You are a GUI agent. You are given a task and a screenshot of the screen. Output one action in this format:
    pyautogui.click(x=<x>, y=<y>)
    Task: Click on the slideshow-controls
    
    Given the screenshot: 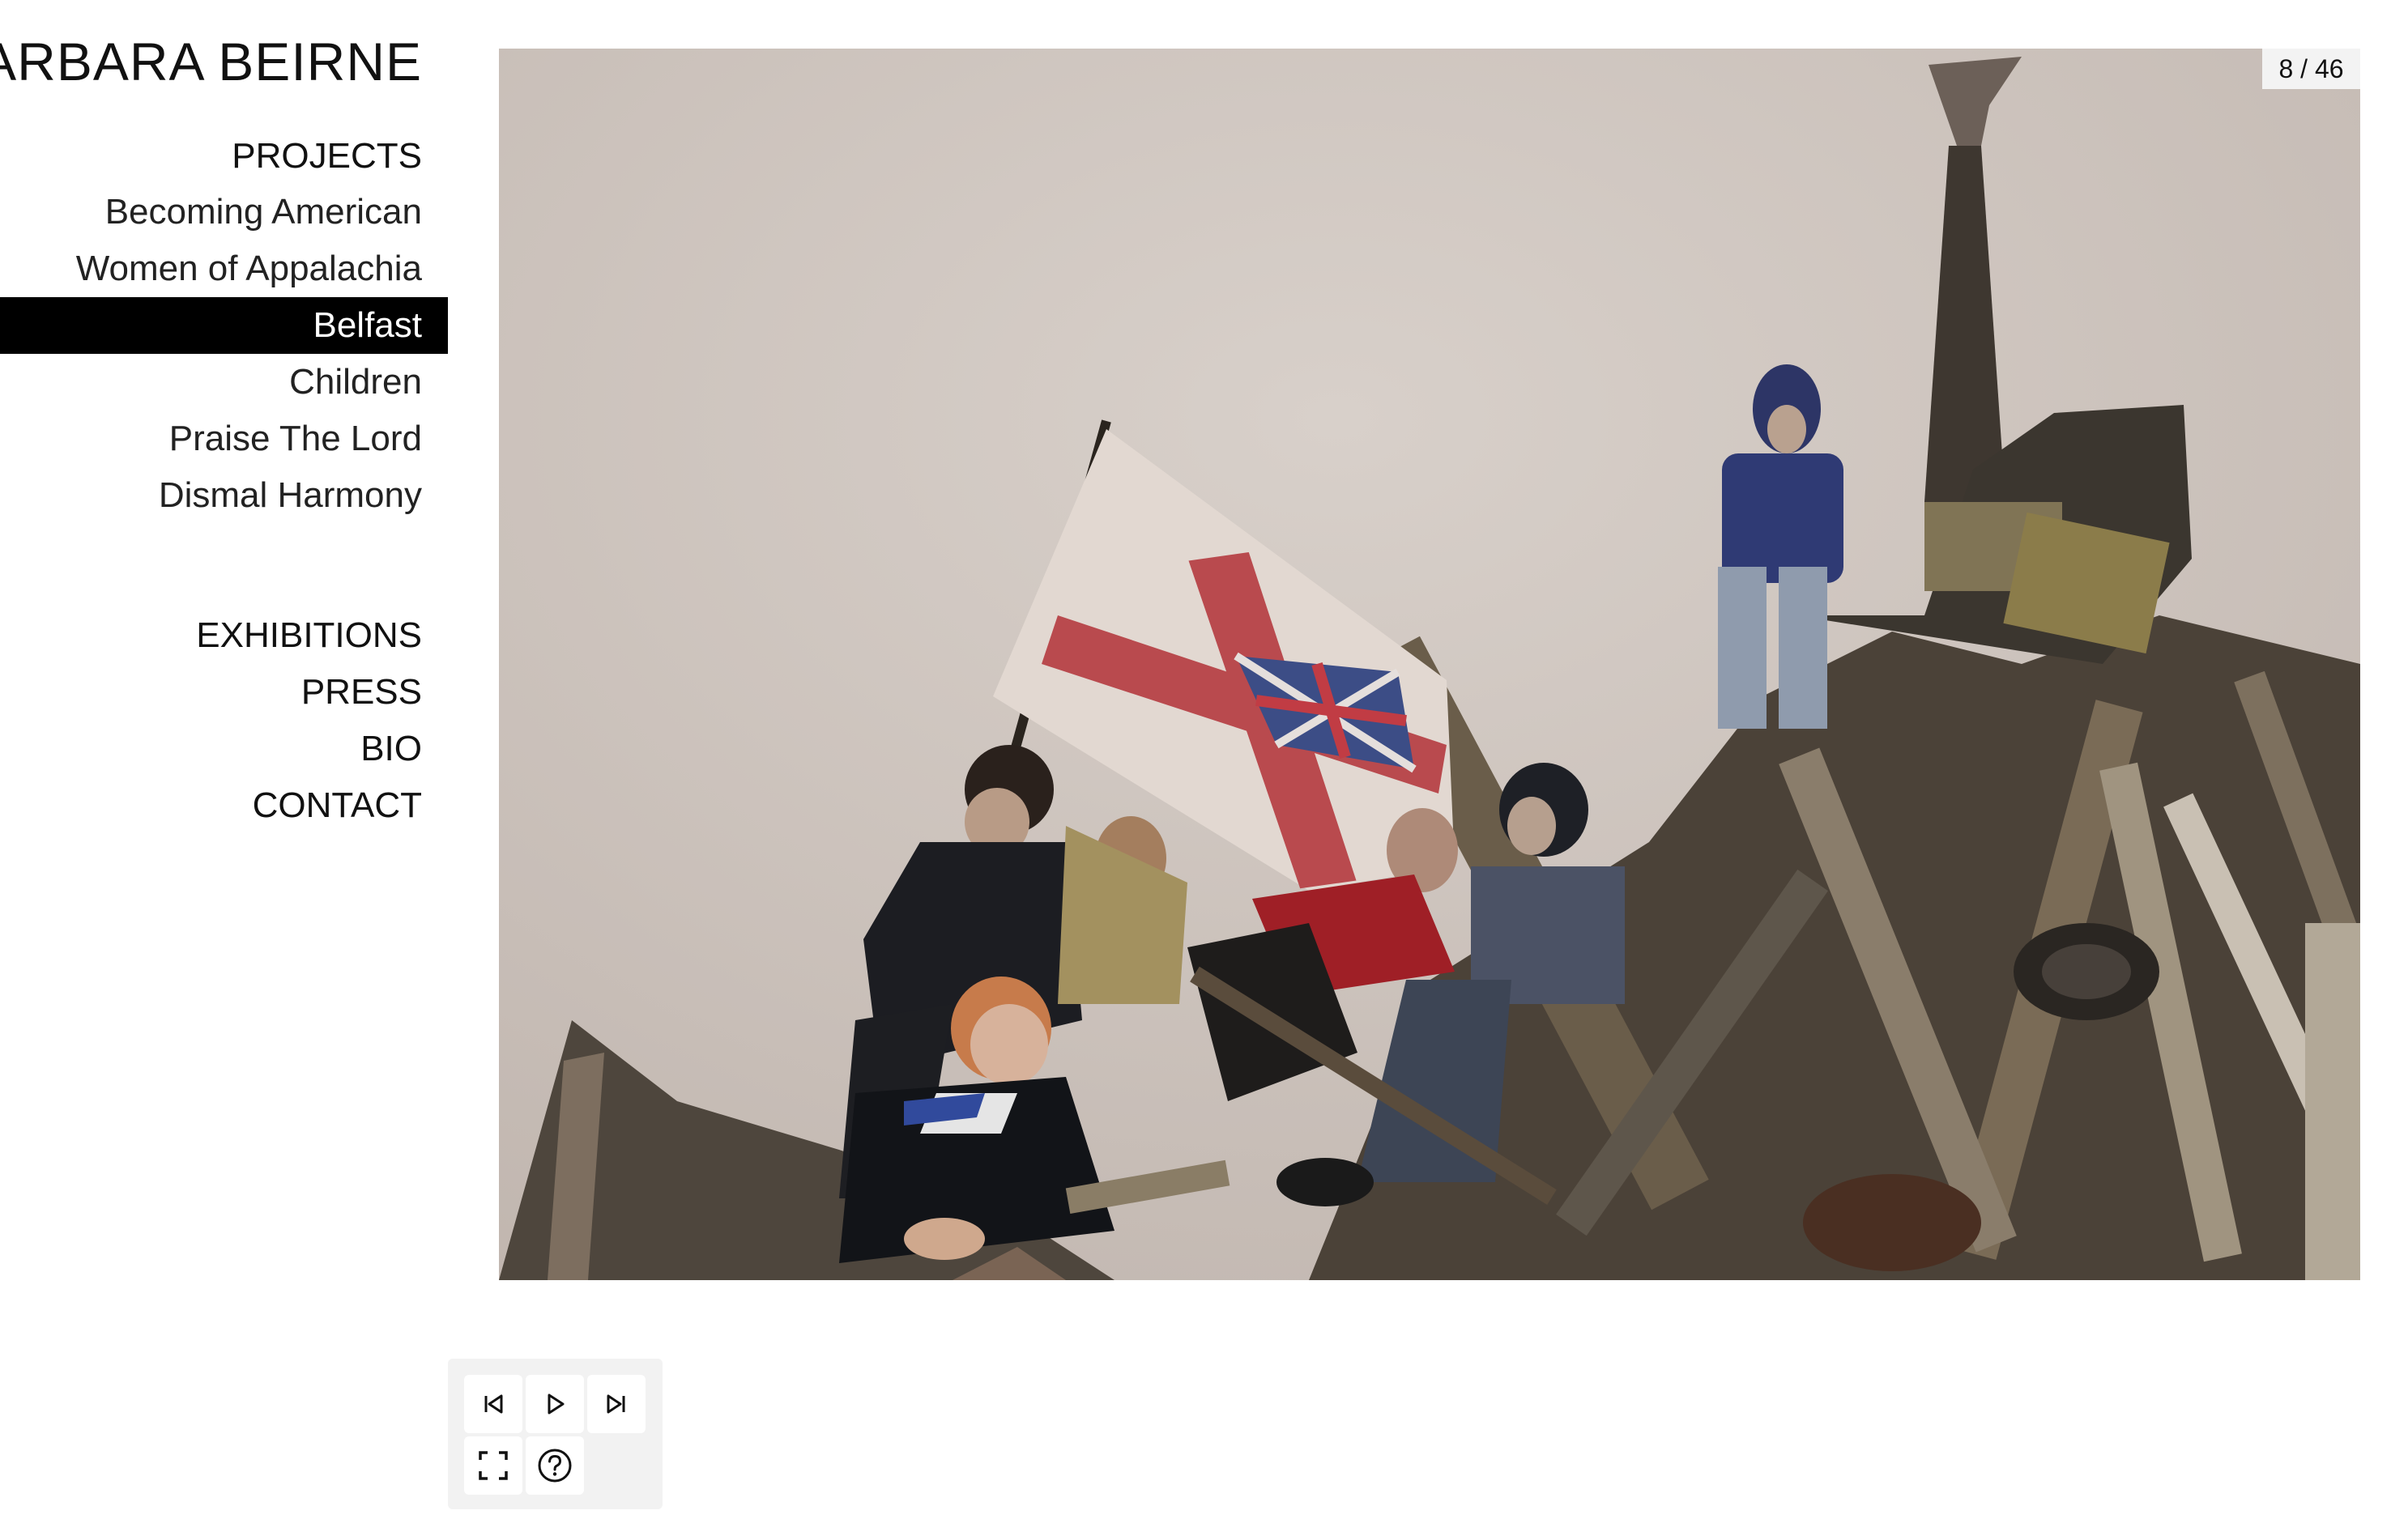 What is the action you would take?
    pyautogui.click(x=555, y=1434)
    